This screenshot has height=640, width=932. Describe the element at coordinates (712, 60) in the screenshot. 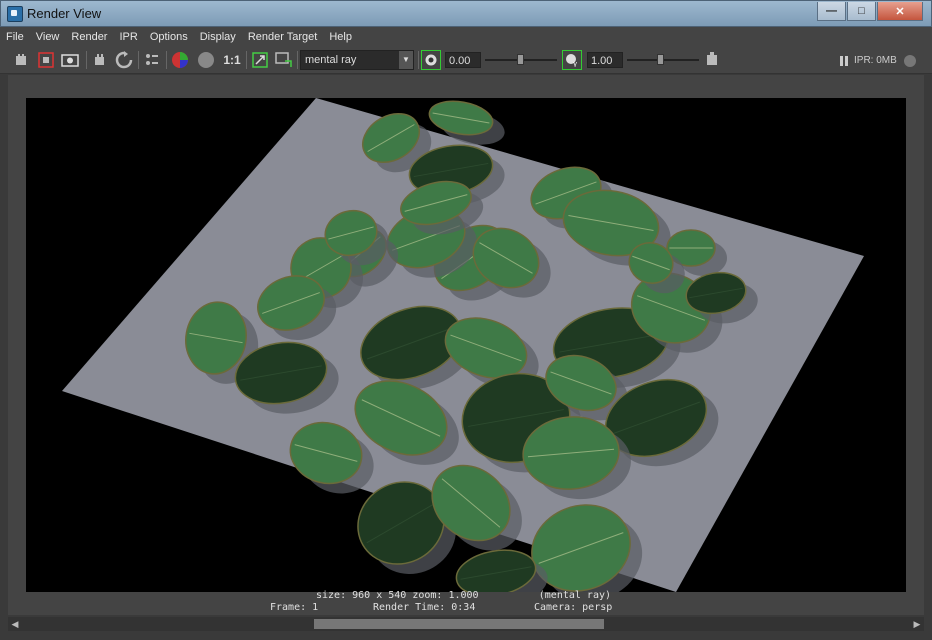

I see `color-management-icon` at that location.